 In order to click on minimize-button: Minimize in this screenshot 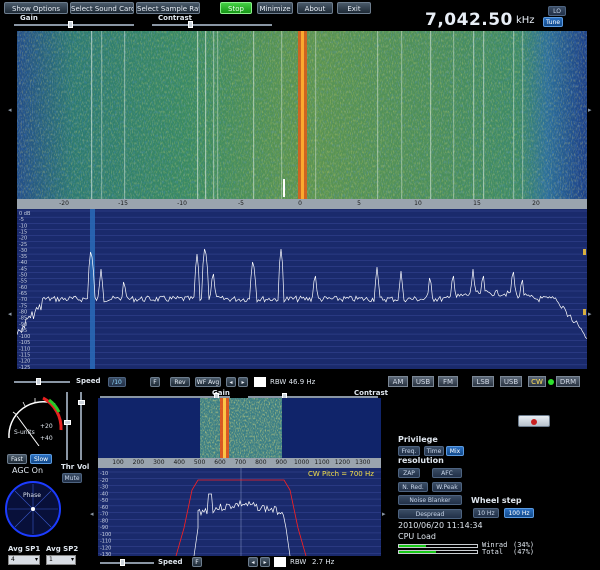, I will do `click(275, 8)`.